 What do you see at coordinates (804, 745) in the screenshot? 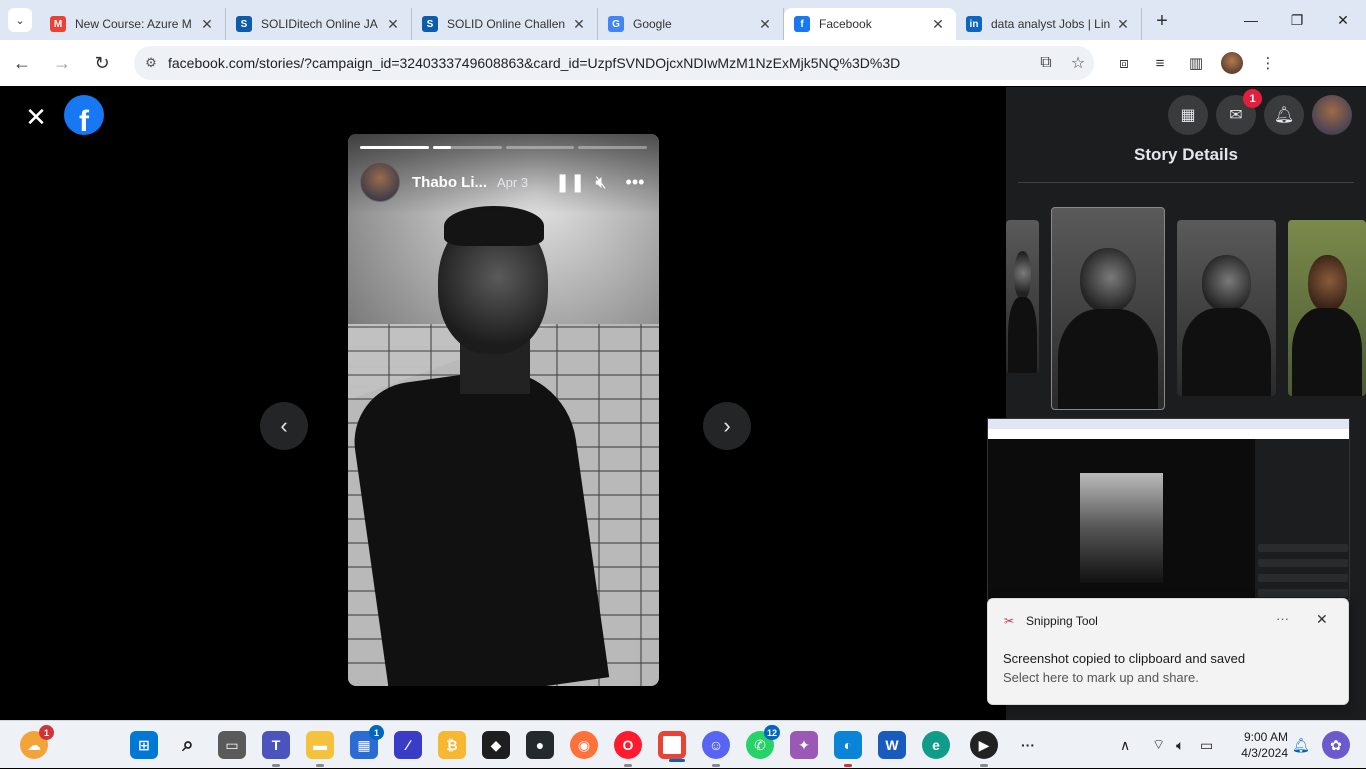
I see `copilot-icon: ✦` at bounding box center [804, 745].